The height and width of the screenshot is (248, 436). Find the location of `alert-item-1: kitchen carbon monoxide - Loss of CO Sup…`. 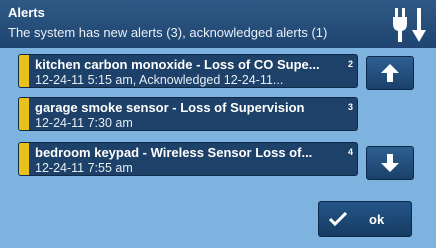

alert-item-1: kitchen carbon monoxide - Loss of CO Sup… is located at coordinates (188, 71).